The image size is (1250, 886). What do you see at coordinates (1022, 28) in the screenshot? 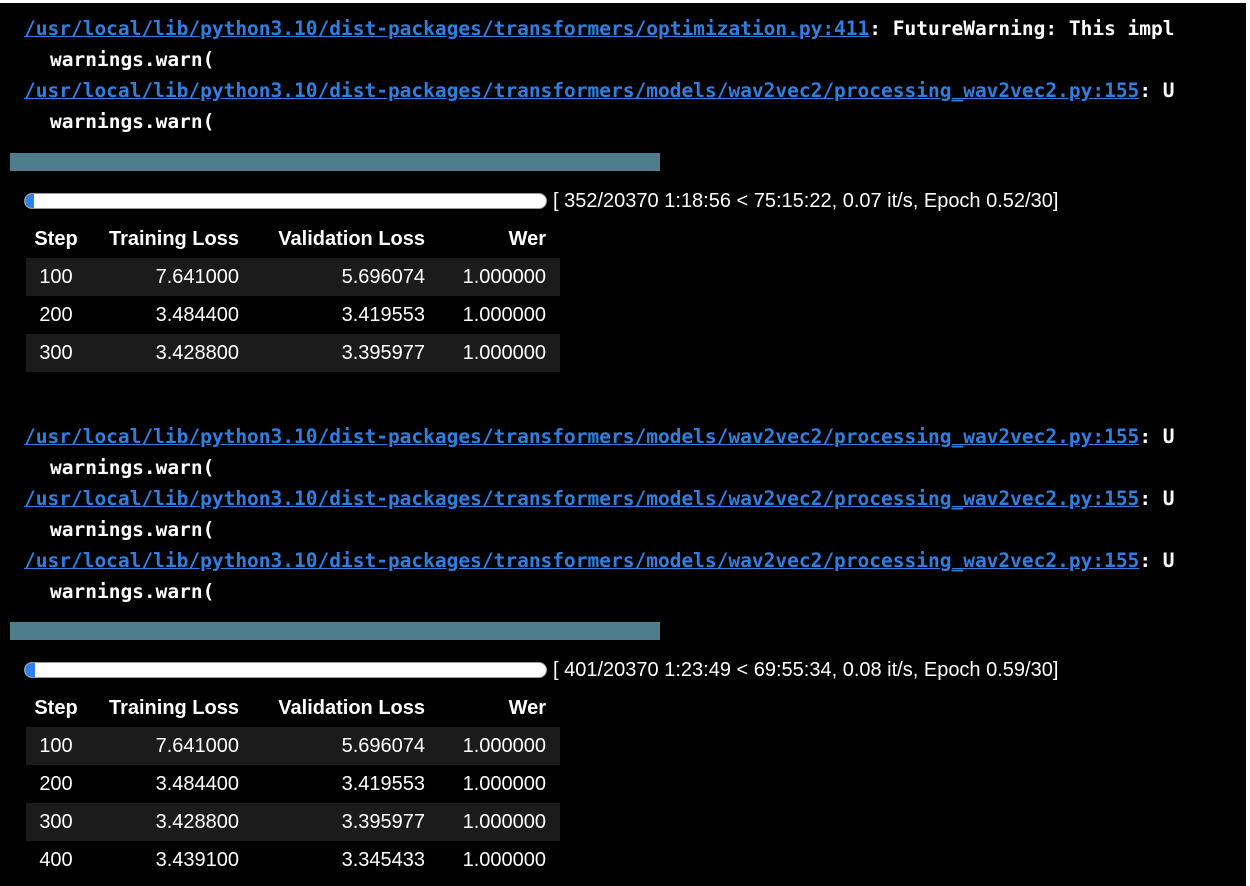
I see `warning-text: : FutureWarning: This impl` at bounding box center [1022, 28].